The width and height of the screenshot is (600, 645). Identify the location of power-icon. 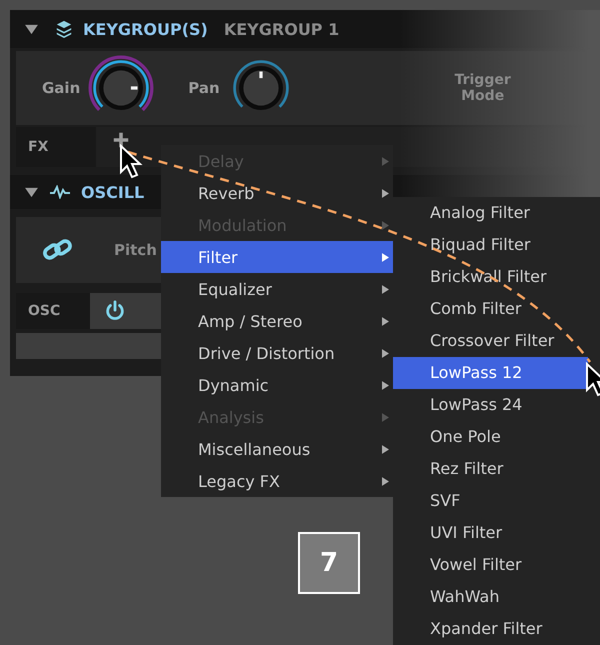
(115, 311).